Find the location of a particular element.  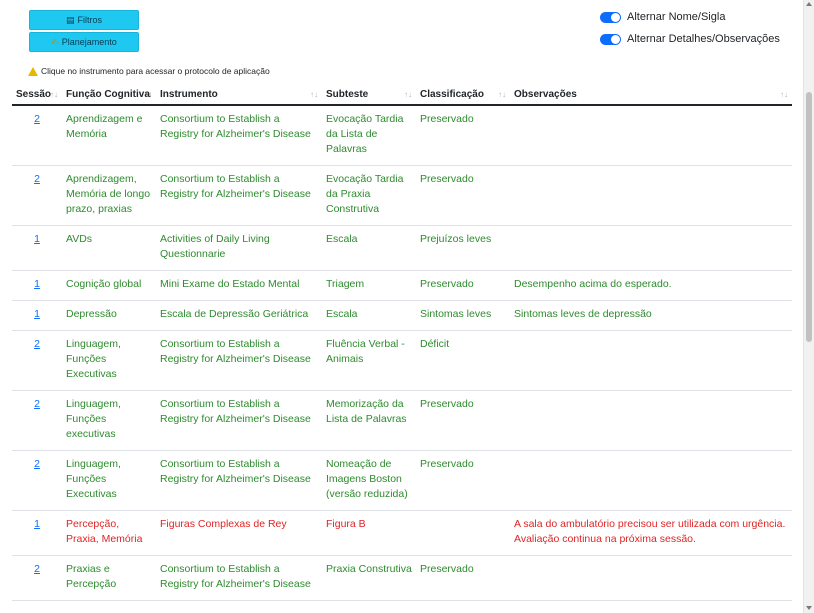

toggle-label: Alternar Detalhes/Observações is located at coordinates (703, 39).